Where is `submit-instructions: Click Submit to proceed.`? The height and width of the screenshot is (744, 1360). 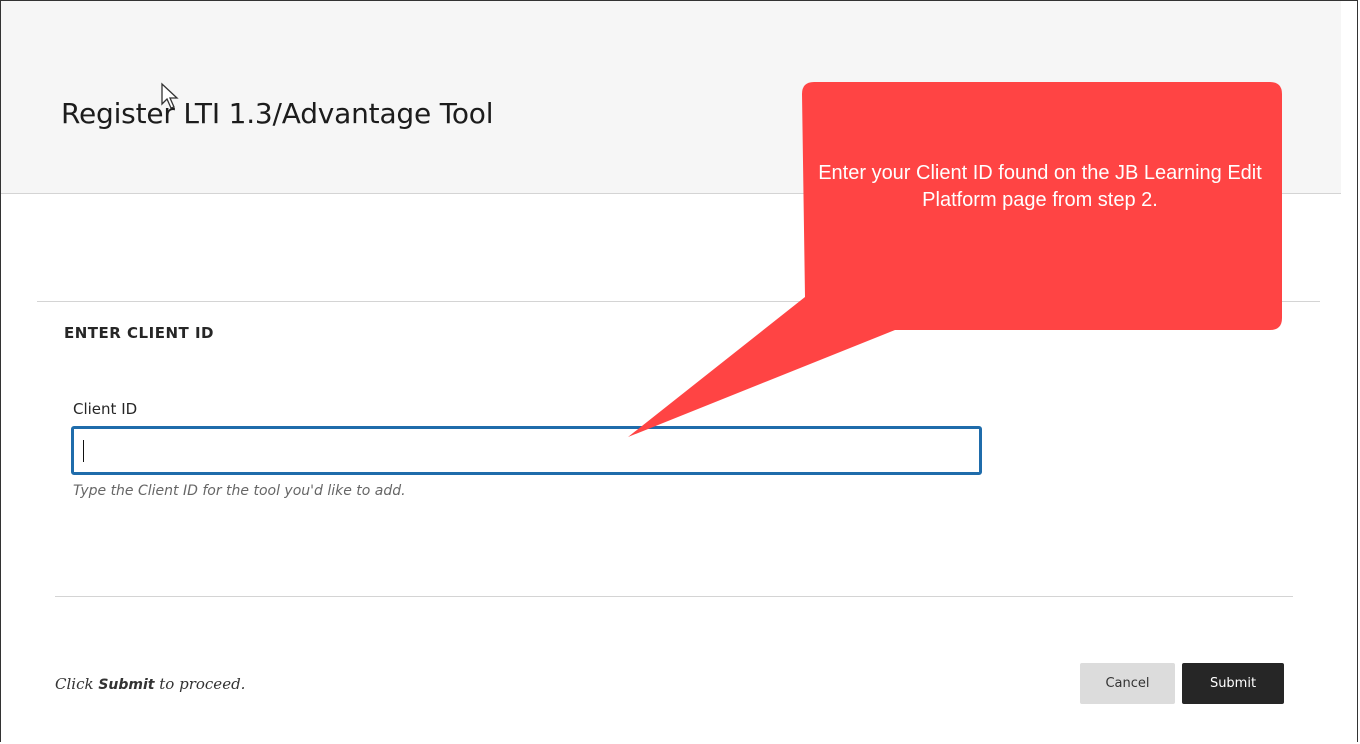
submit-instructions: Click Submit to proceed. is located at coordinates (150, 684).